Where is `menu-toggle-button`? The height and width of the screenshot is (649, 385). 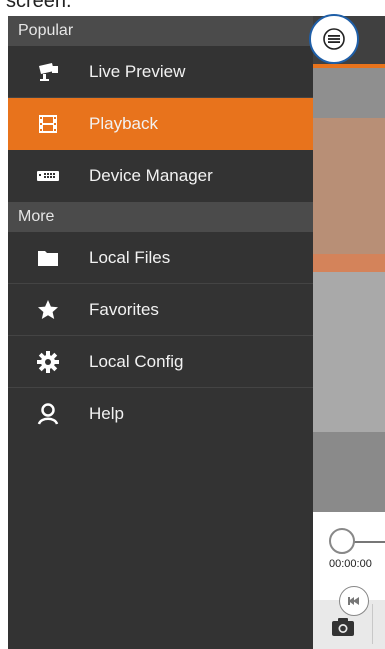
menu-toggle-button is located at coordinates (334, 39).